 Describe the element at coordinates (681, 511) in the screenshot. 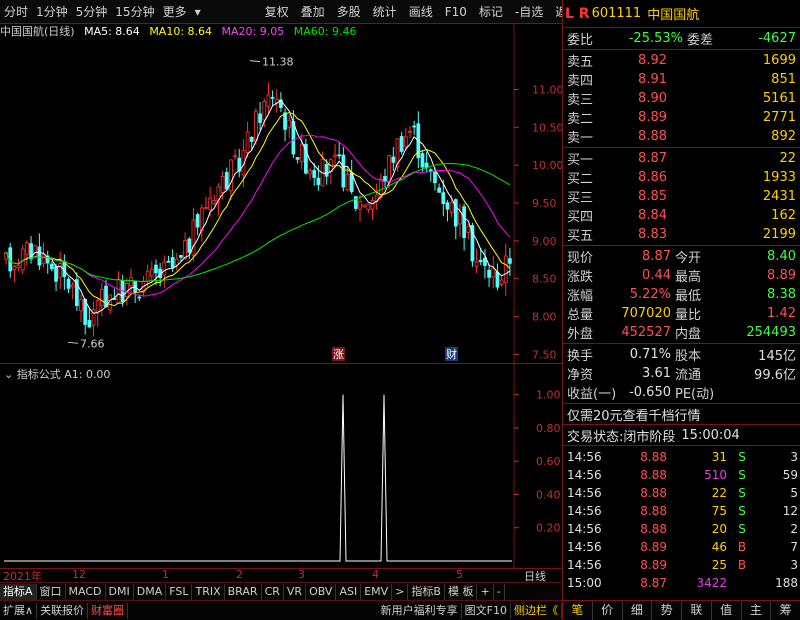

I see `tick-row: 14:56 8.88 75 S 12` at that location.